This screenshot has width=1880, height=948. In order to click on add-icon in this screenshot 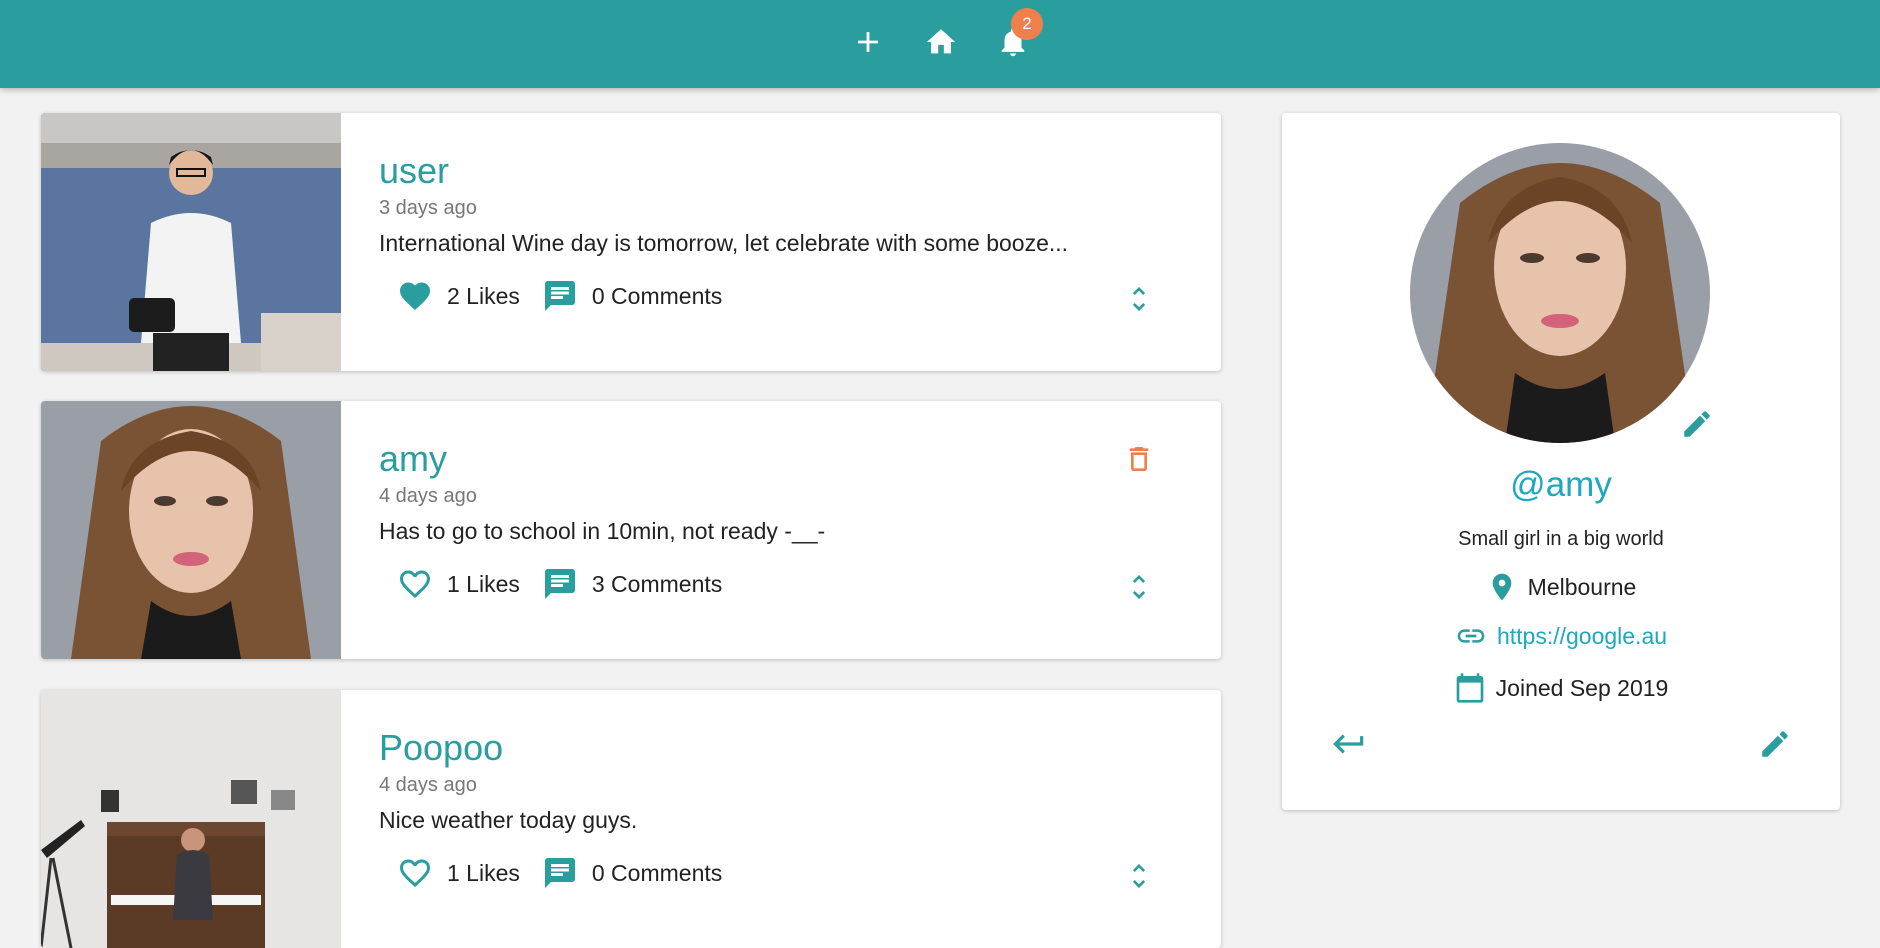, I will do `click(868, 42)`.